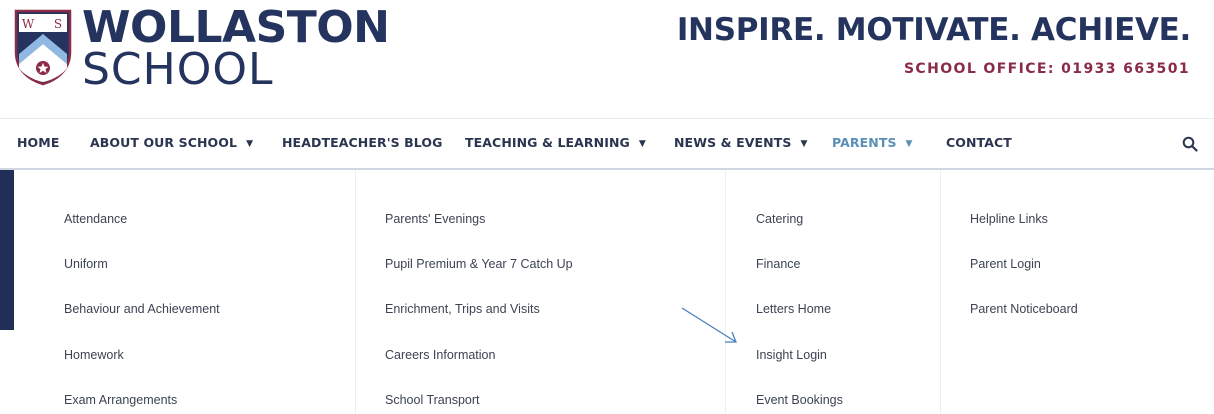 The height and width of the screenshot is (414, 1214). What do you see at coordinates (432, 400) in the screenshot?
I see `menu-link-school-transport: School Transport` at bounding box center [432, 400].